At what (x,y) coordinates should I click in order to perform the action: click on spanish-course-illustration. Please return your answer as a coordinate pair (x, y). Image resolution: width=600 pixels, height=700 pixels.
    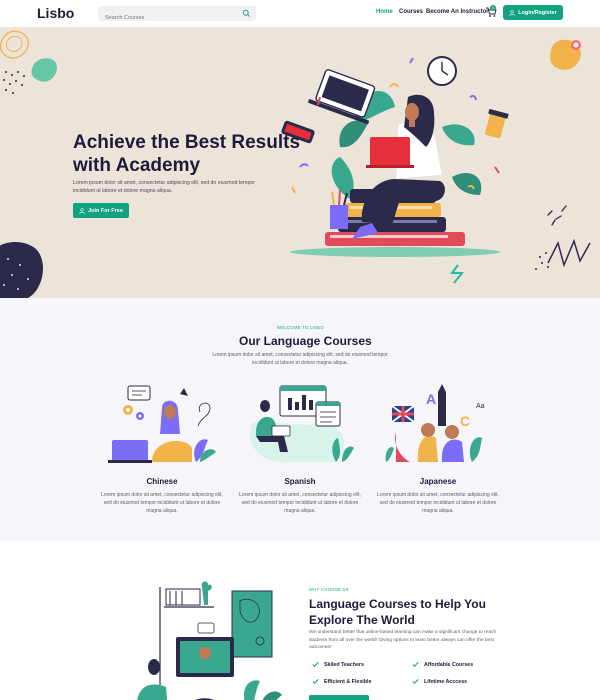
    Looking at the image, I should click on (301, 424).